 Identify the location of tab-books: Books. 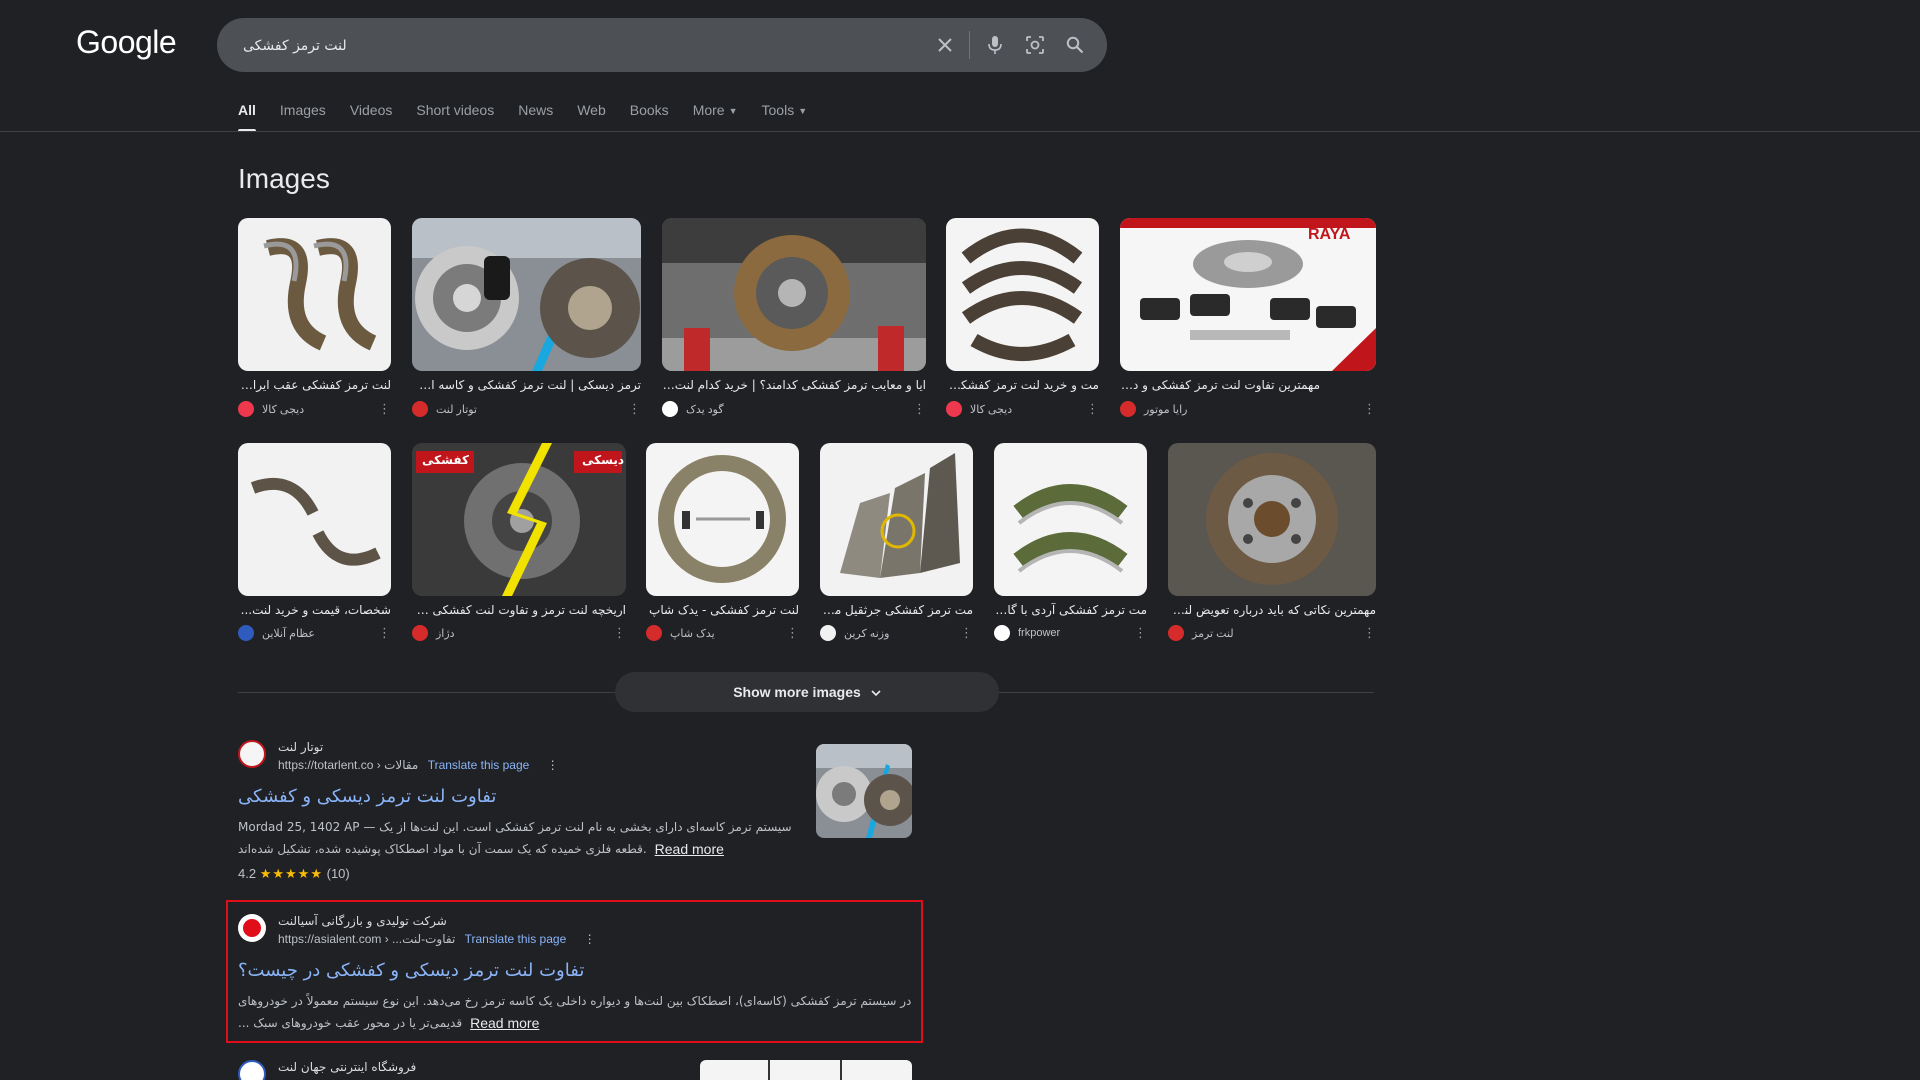
(649, 115).